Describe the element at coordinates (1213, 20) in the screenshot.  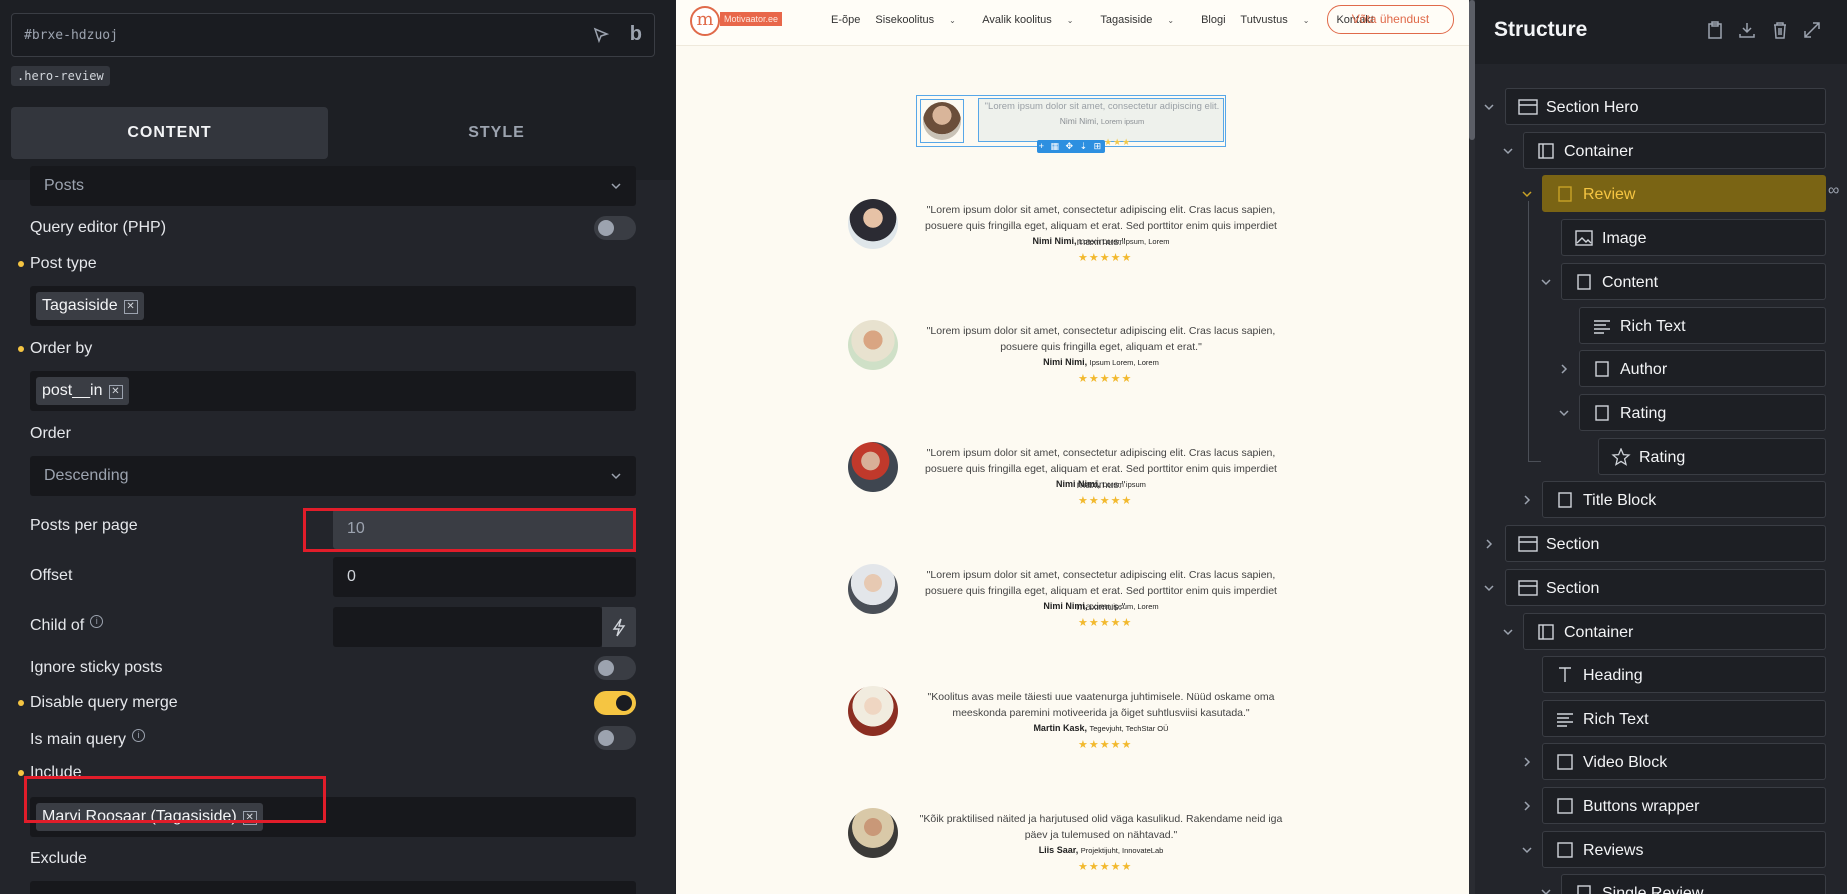
I see `nav-item: Blogi` at that location.